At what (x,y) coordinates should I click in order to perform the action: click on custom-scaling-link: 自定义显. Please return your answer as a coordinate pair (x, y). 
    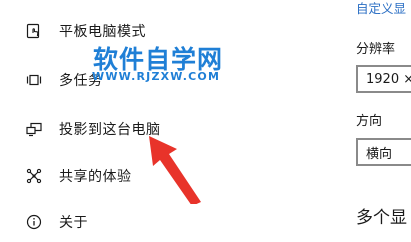
    Looking at the image, I should click on (381, 8).